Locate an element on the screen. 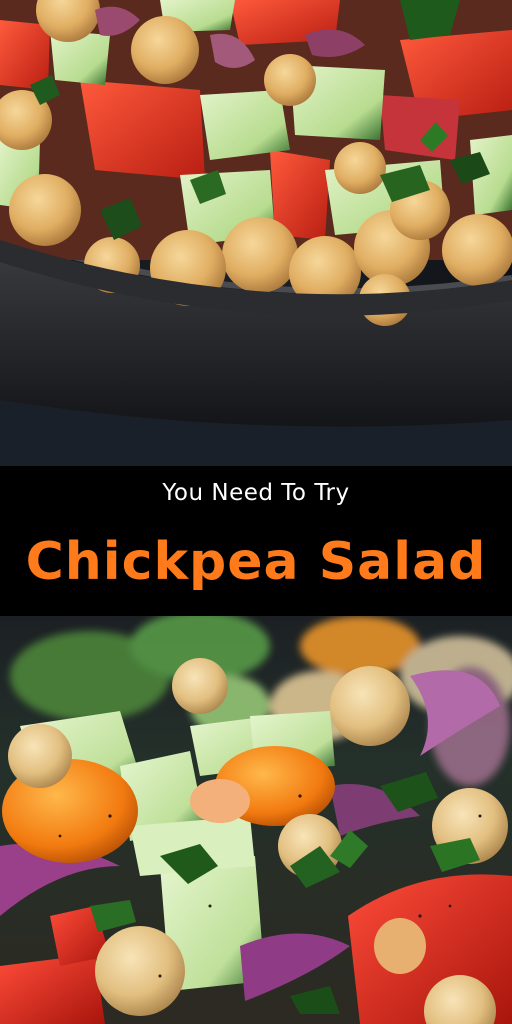 The height and width of the screenshot is (1024, 512). tagline-text: You Need To Try is located at coordinates (256, 493).